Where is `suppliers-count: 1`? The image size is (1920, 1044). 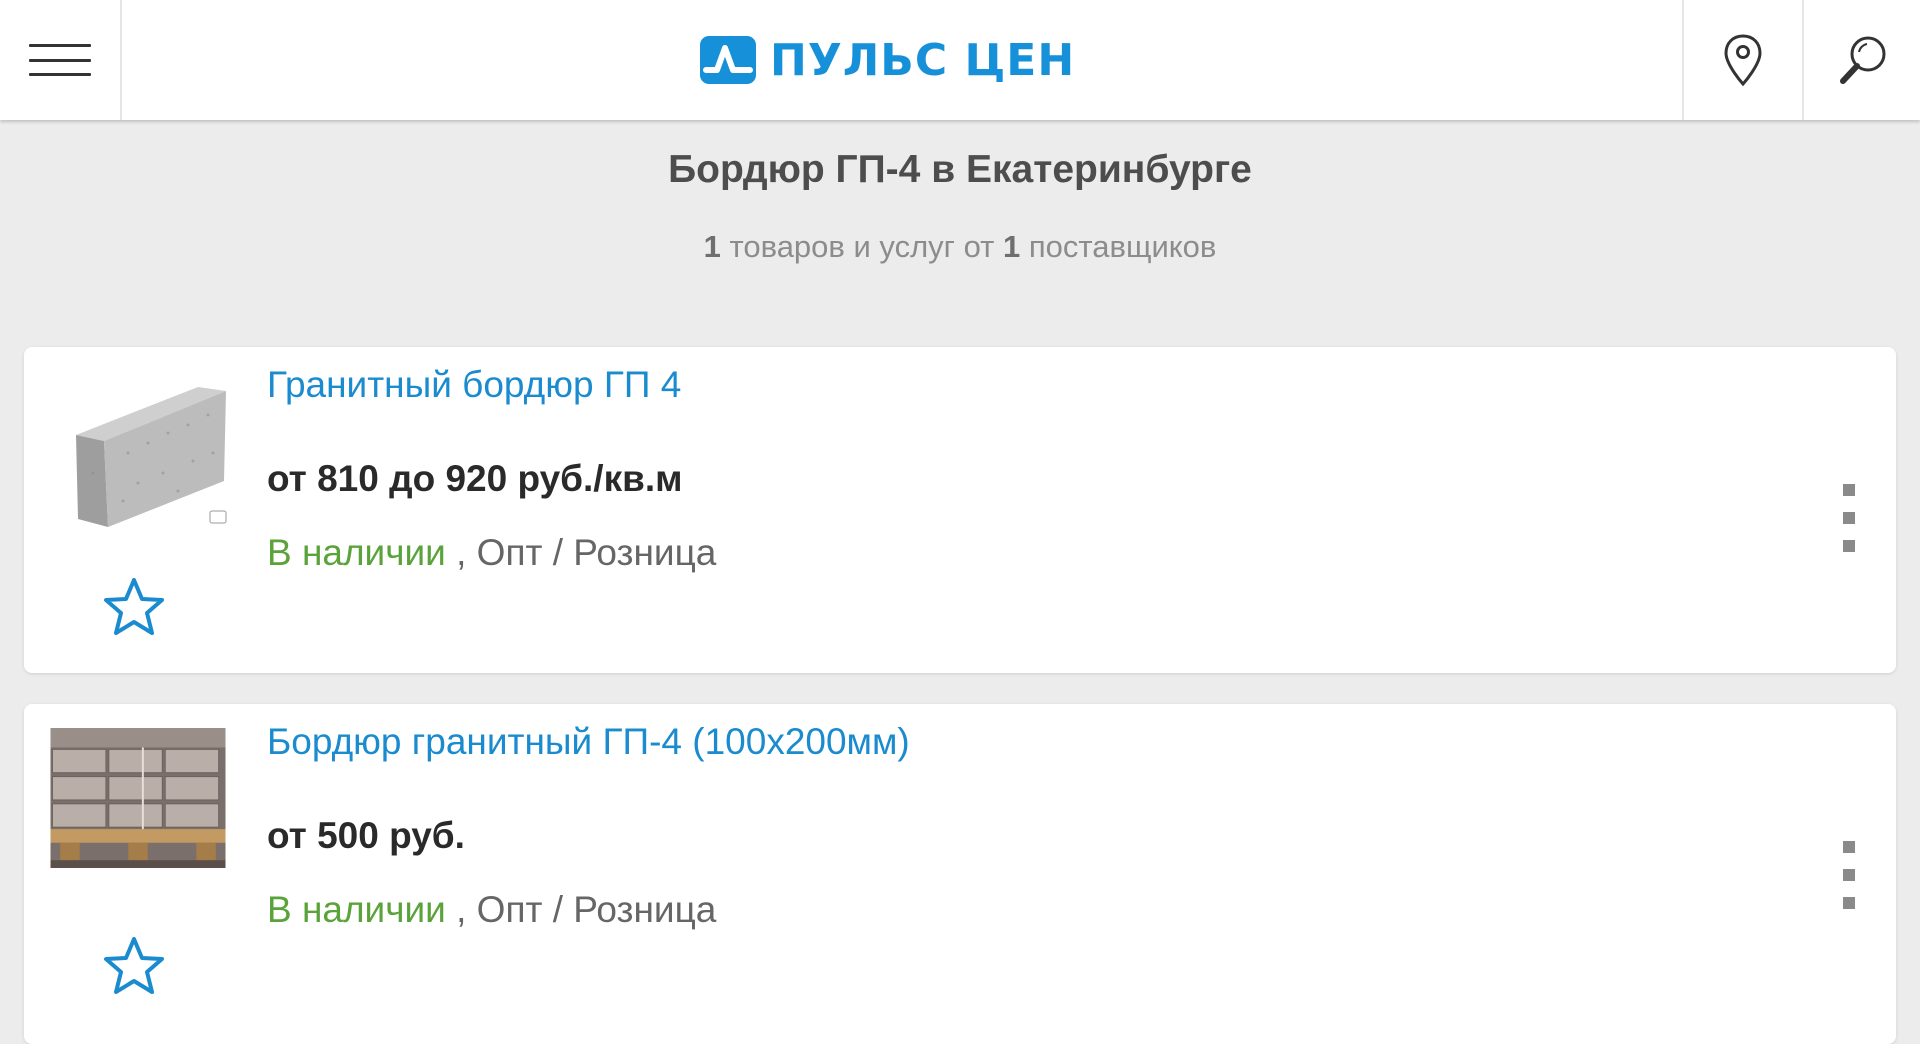 suppliers-count: 1 is located at coordinates (1011, 246).